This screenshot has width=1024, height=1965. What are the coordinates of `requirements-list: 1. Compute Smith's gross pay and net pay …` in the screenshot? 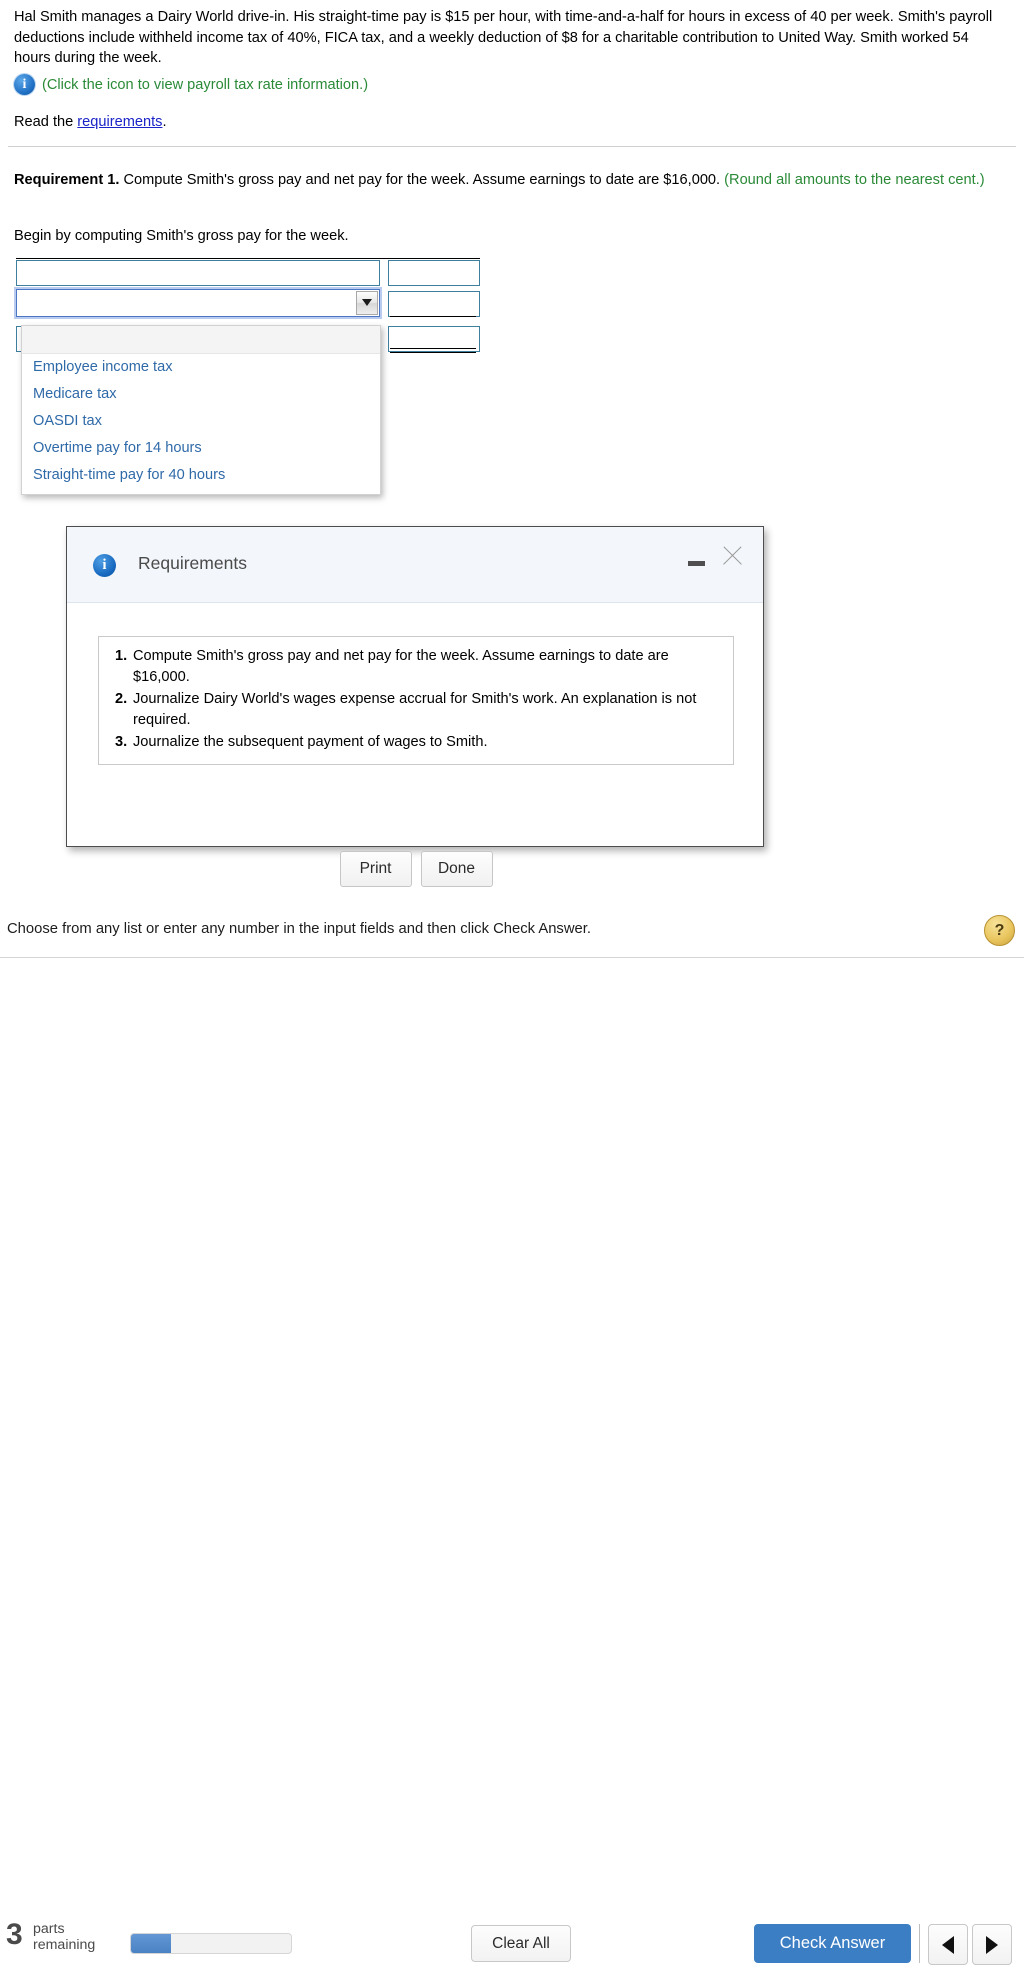 It's located at (416, 700).